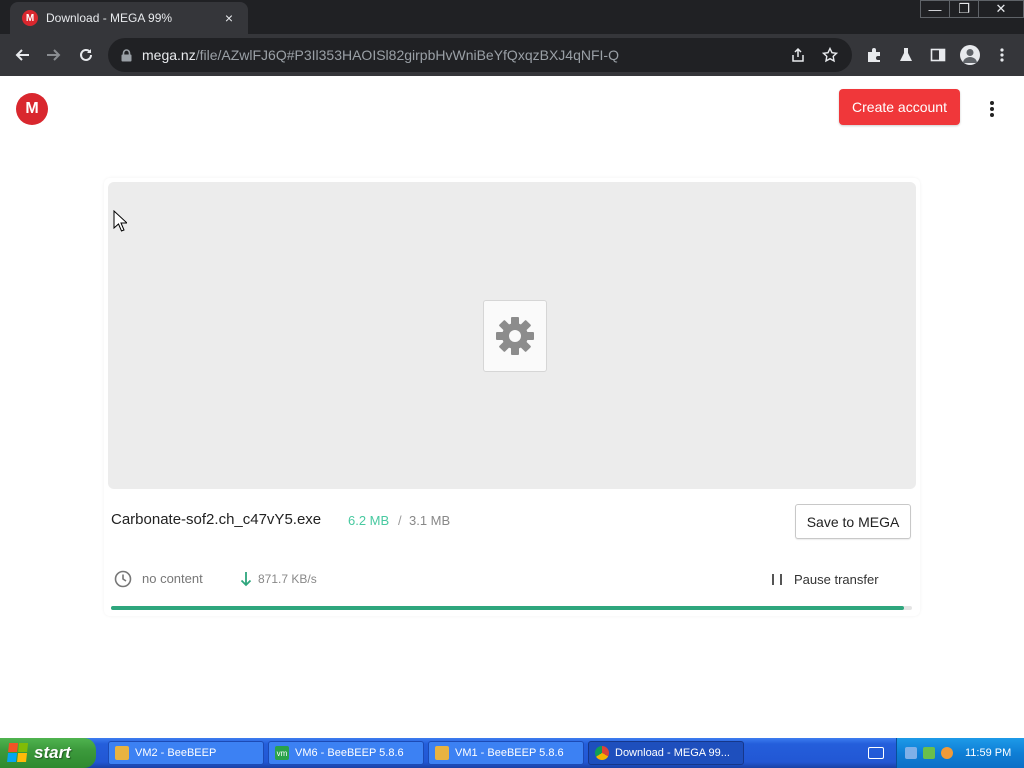 The image size is (1024, 768). I want to click on pause-transfer-button: Pause transfer, so click(836, 579).